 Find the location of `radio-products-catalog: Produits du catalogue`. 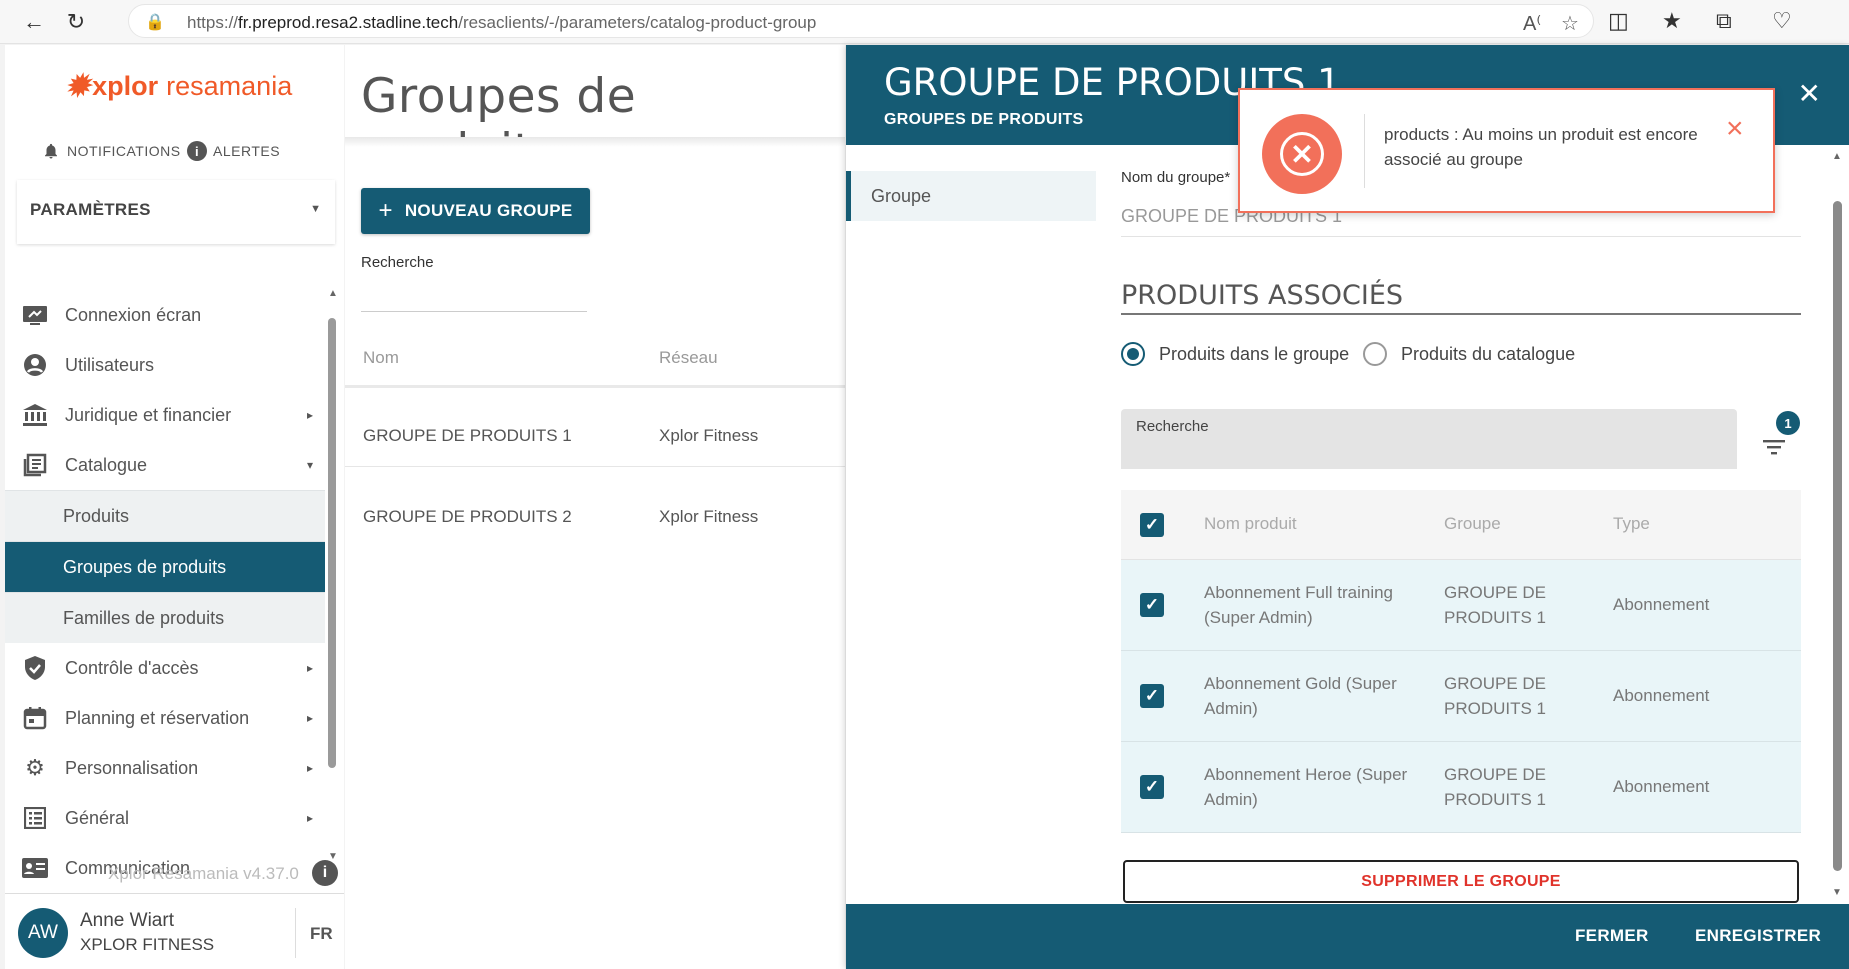

radio-products-catalog: Produits du catalogue is located at coordinates (1469, 354).